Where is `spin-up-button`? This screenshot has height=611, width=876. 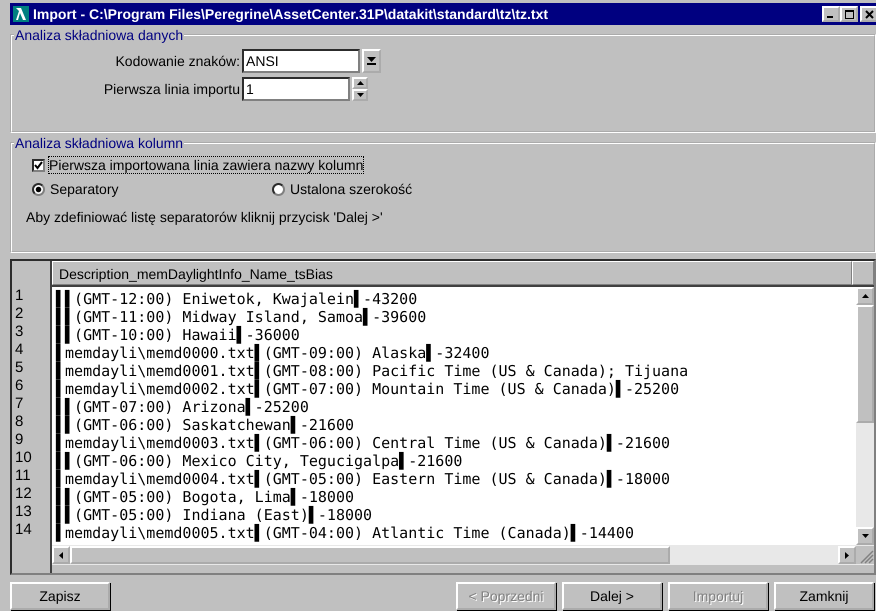 spin-up-button is located at coordinates (360, 83).